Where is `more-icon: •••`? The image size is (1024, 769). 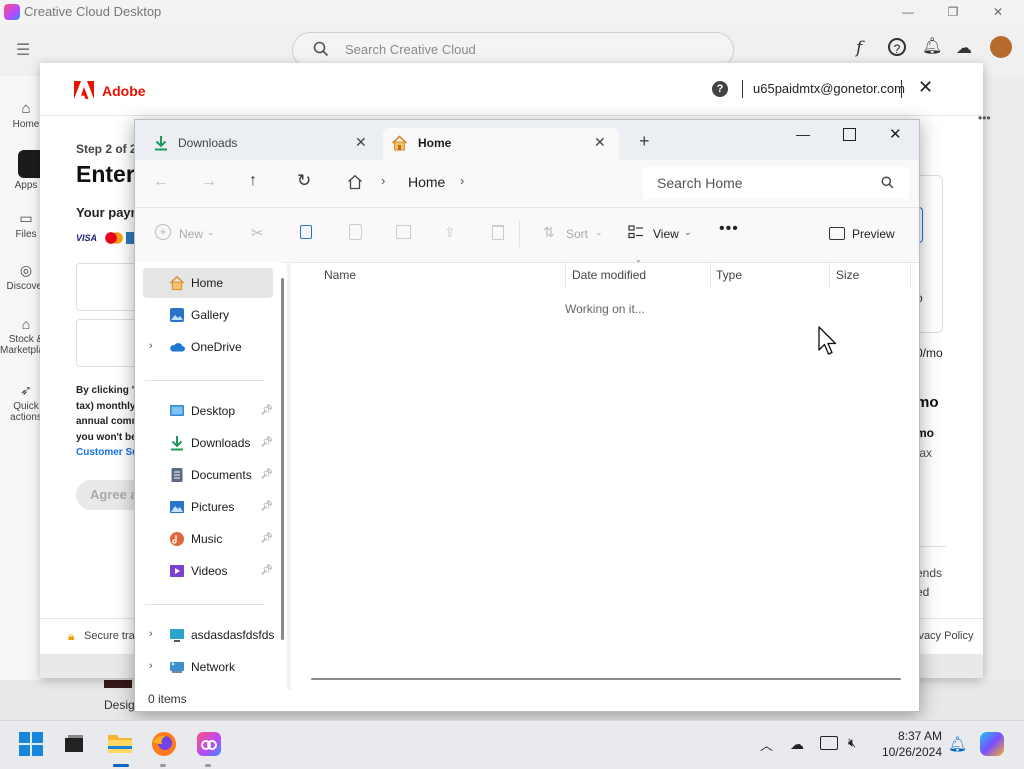
more-icon: ••• is located at coordinates (984, 118).